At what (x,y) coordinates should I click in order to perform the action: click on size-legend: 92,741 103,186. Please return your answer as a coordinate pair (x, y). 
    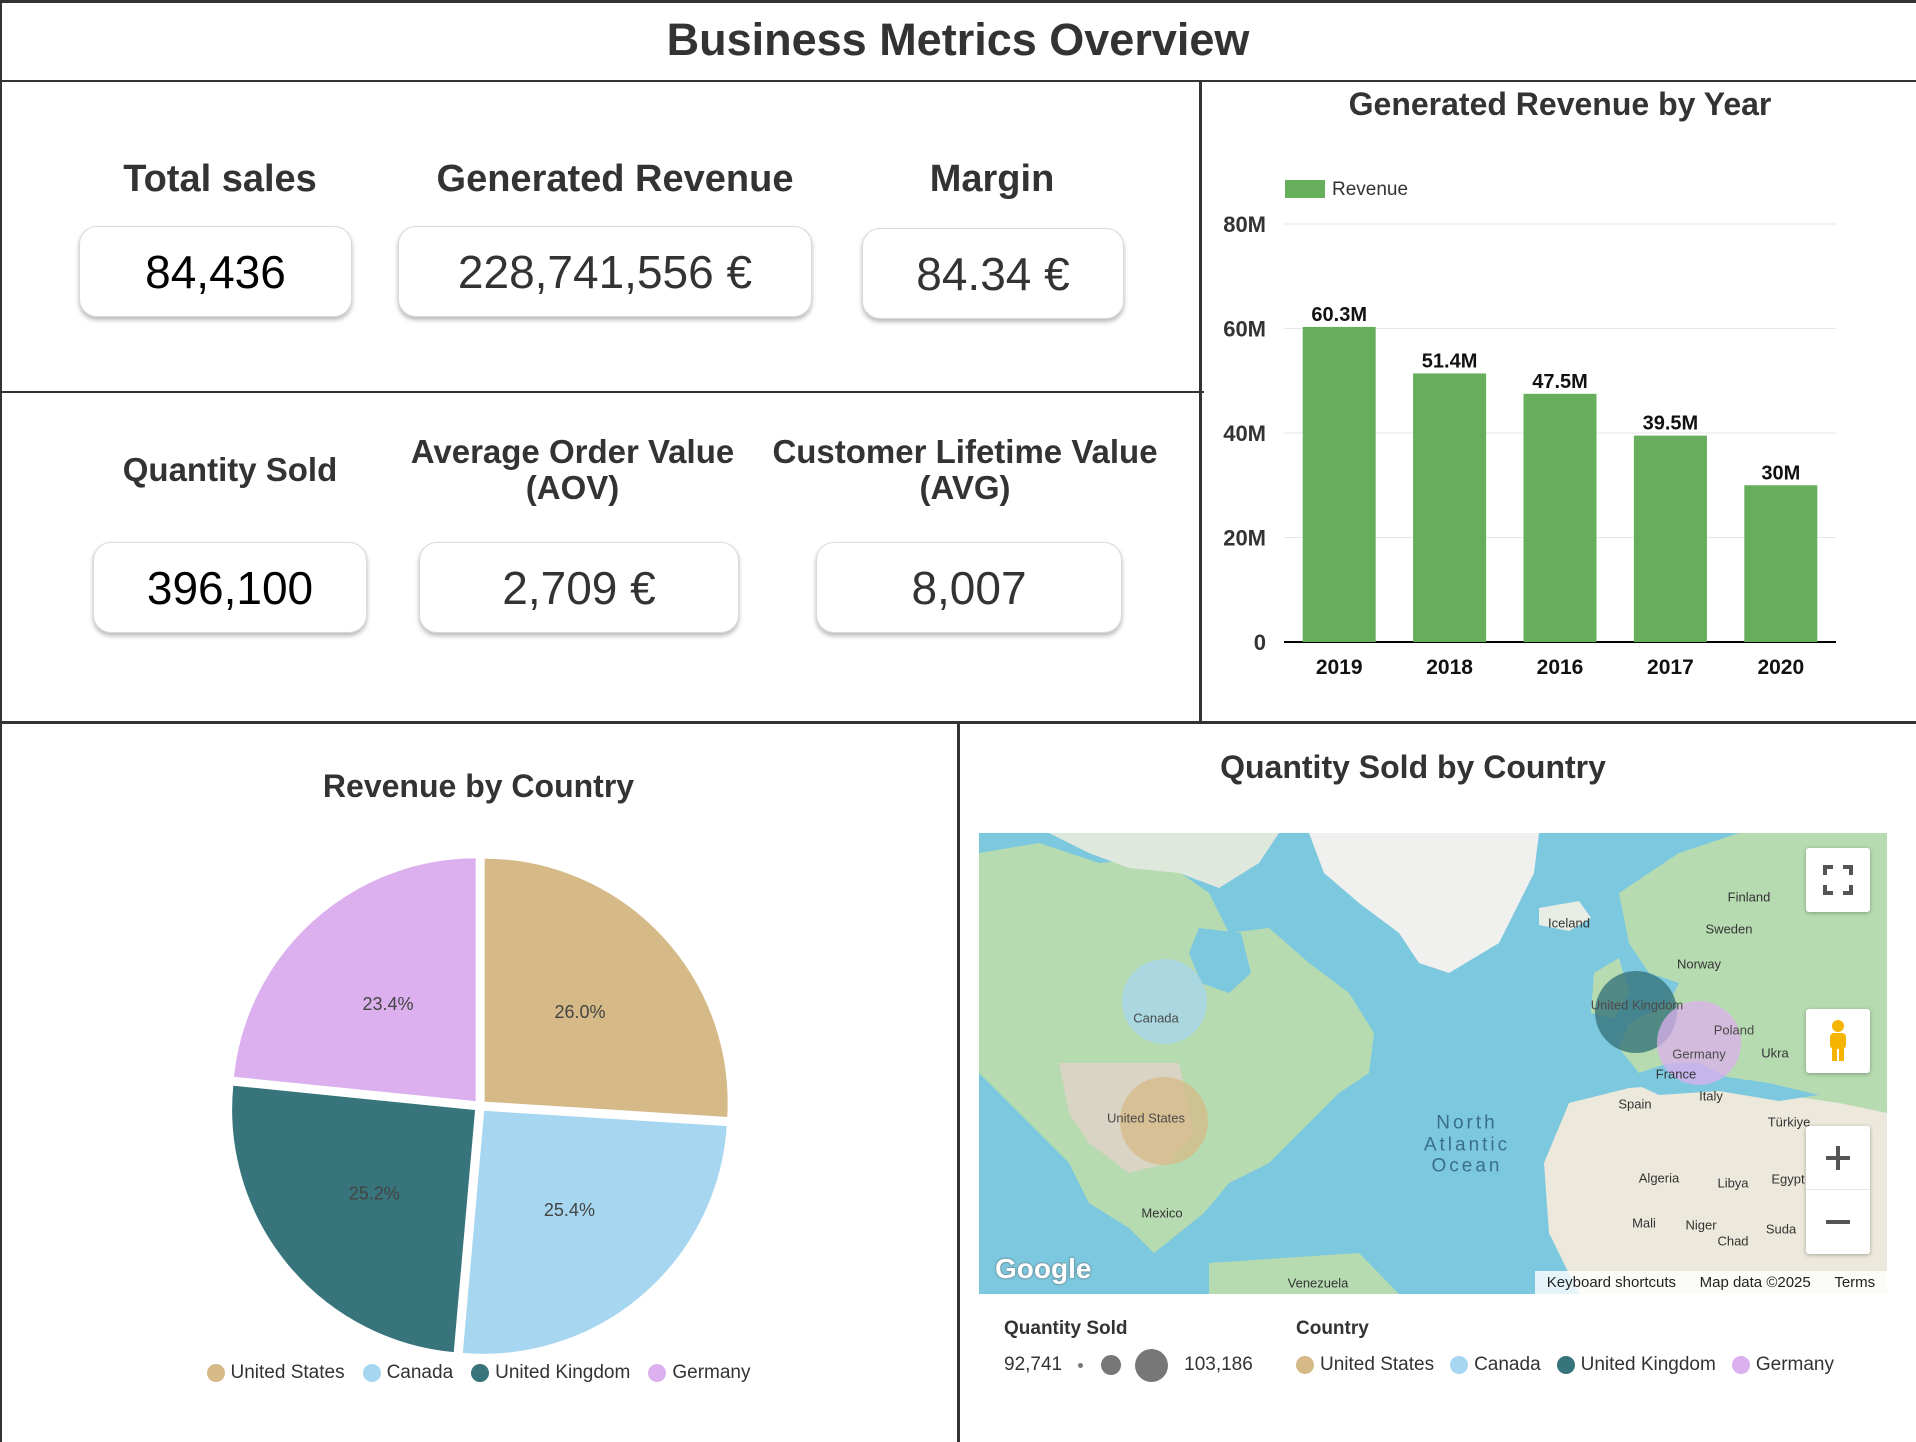
    Looking at the image, I should click on (1128, 1365).